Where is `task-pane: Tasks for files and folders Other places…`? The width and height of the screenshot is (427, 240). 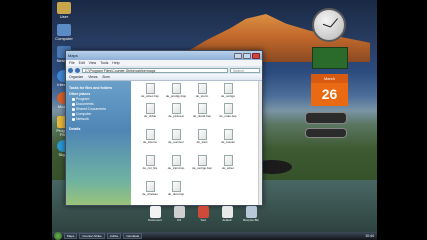
task-pane: Tasks for files and folders Other places… is located at coordinates (98, 143).